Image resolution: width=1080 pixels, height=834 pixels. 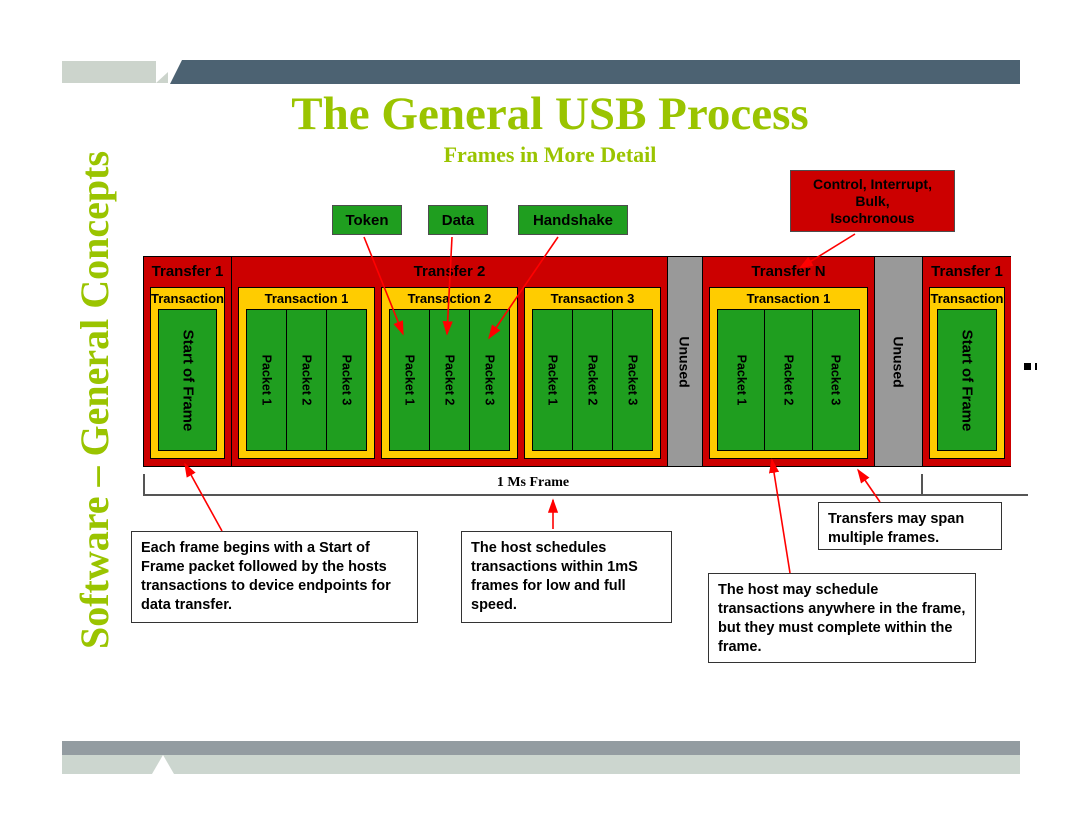 I want to click on transfer-block-1: Transfer 1 Transaction Start of Frame, so click(x=188, y=361).